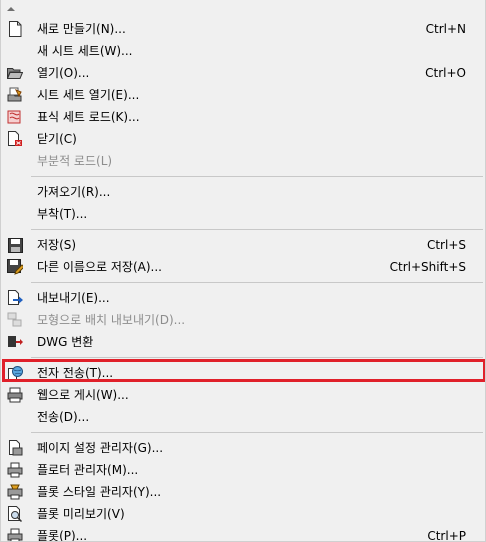  What do you see at coordinates (243, 161) in the screenshot?
I see `menu-item-partial-load: 부분적 로드(L)` at bounding box center [243, 161].